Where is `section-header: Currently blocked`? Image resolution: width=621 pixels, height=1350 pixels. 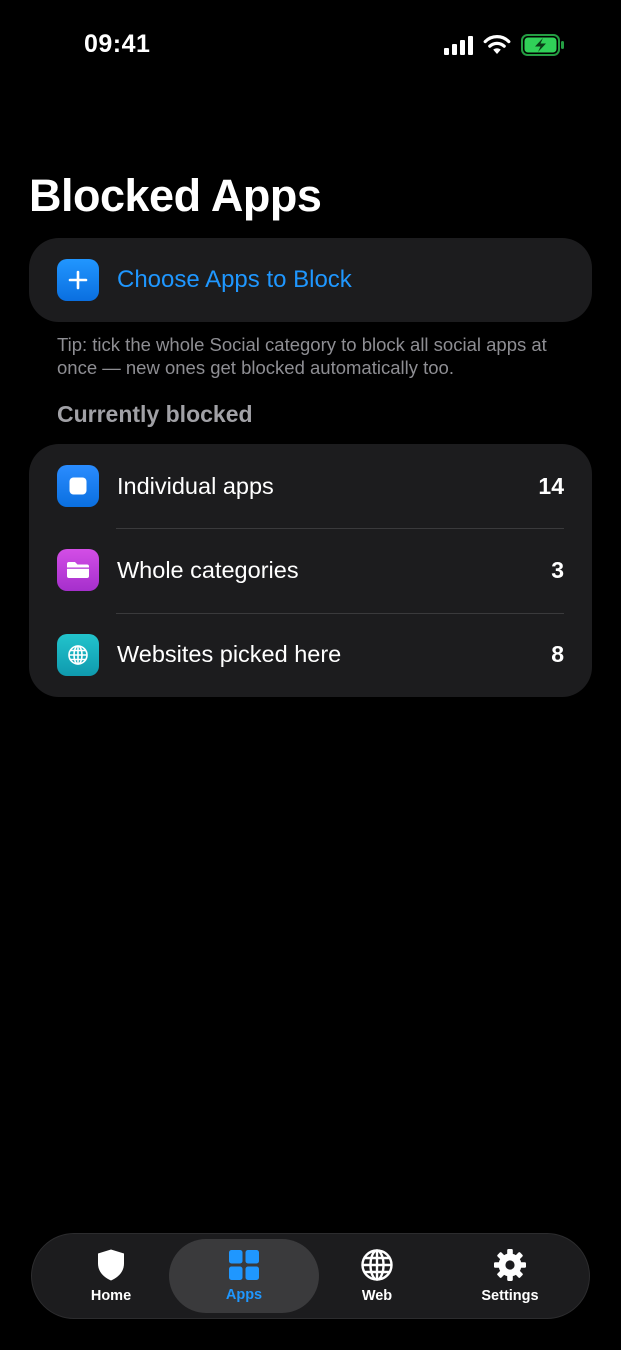 section-header: Currently blocked is located at coordinates (155, 414).